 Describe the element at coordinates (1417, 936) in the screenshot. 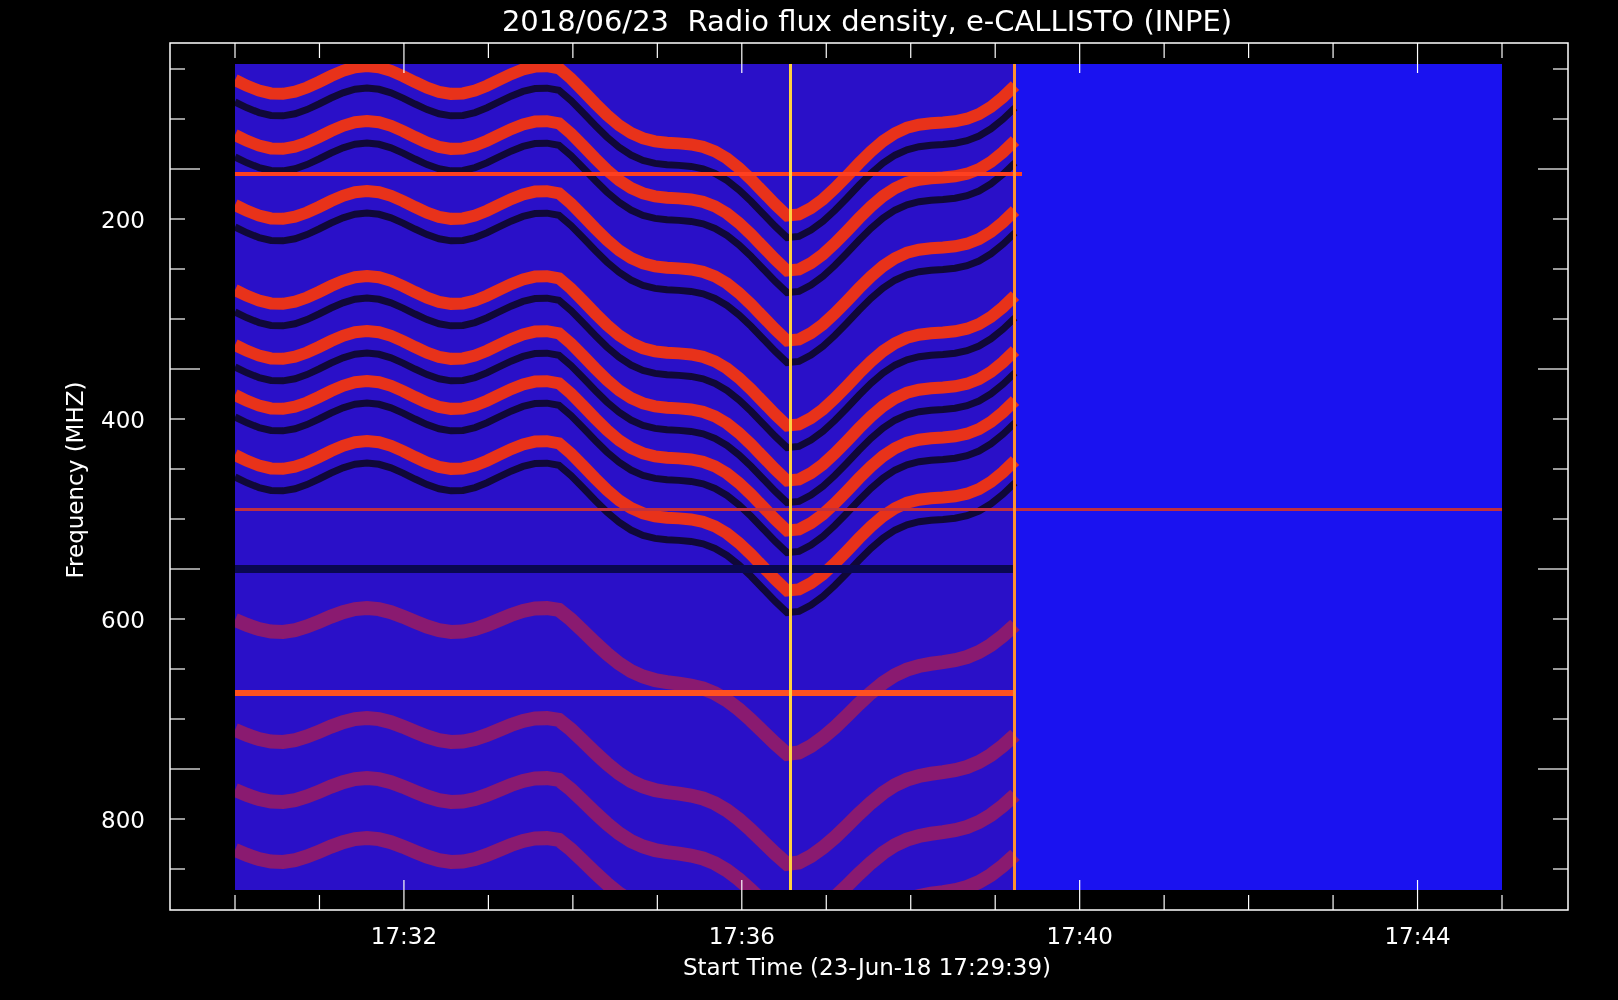

I see `x-tick-label: 17:44` at that location.